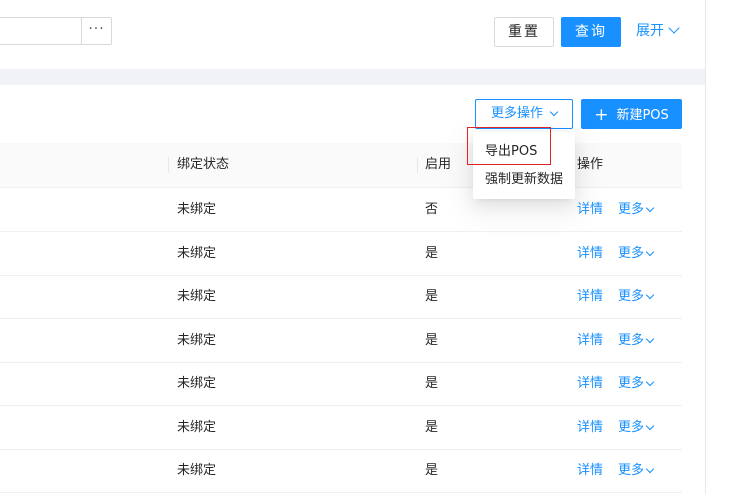 This screenshot has width=735, height=494. Describe the element at coordinates (601, 115) in the screenshot. I see `plus-icon: +` at that location.